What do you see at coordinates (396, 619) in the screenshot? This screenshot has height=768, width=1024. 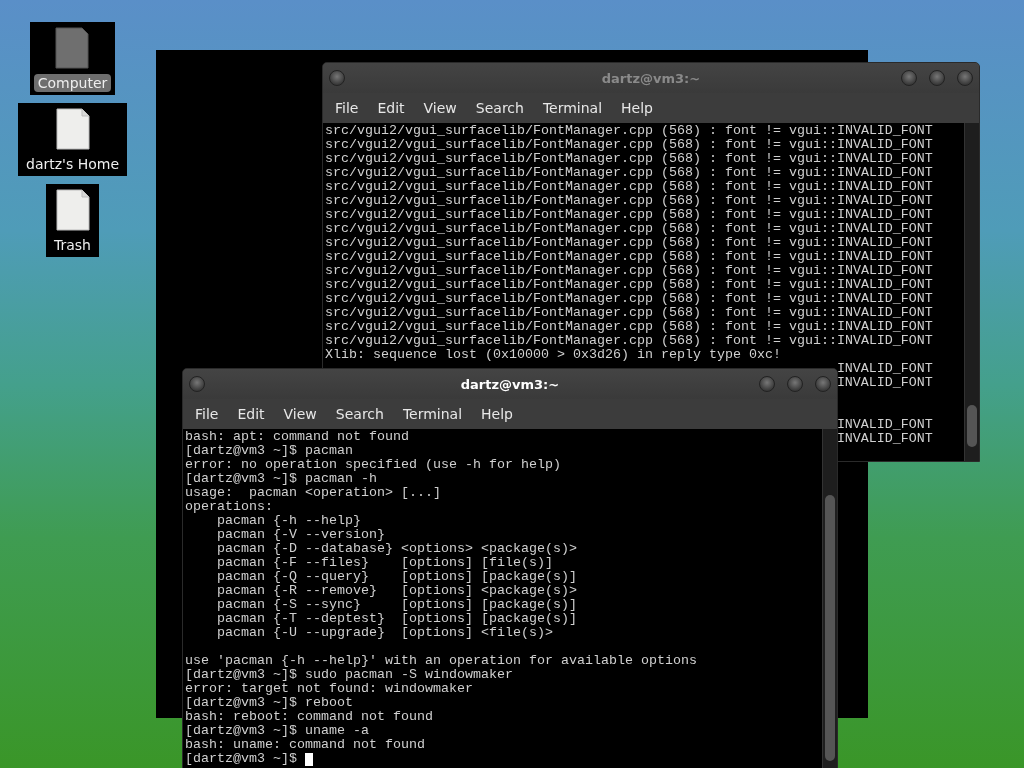 I see `terminal-line: pacman {-T --deptest} [options] [package(s)]` at bounding box center [396, 619].